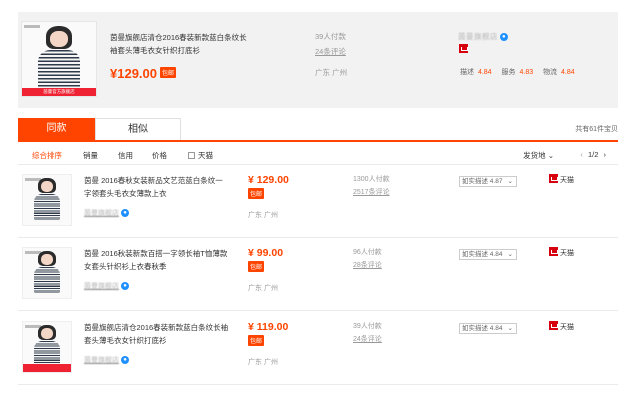 The image size is (640, 400). Describe the element at coordinates (538, 155) in the screenshot. I see `shipping-origin-dropdown: 发货地 ⌄` at that location.